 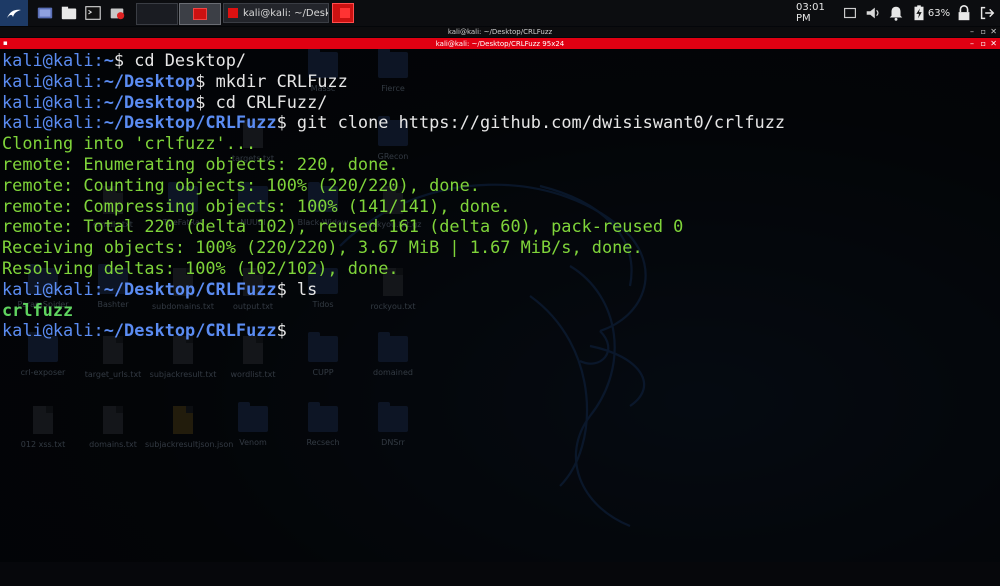 I want to click on window-title: kali@kali: ~/Desktop/CRLFuzz, so click(x=500, y=32).